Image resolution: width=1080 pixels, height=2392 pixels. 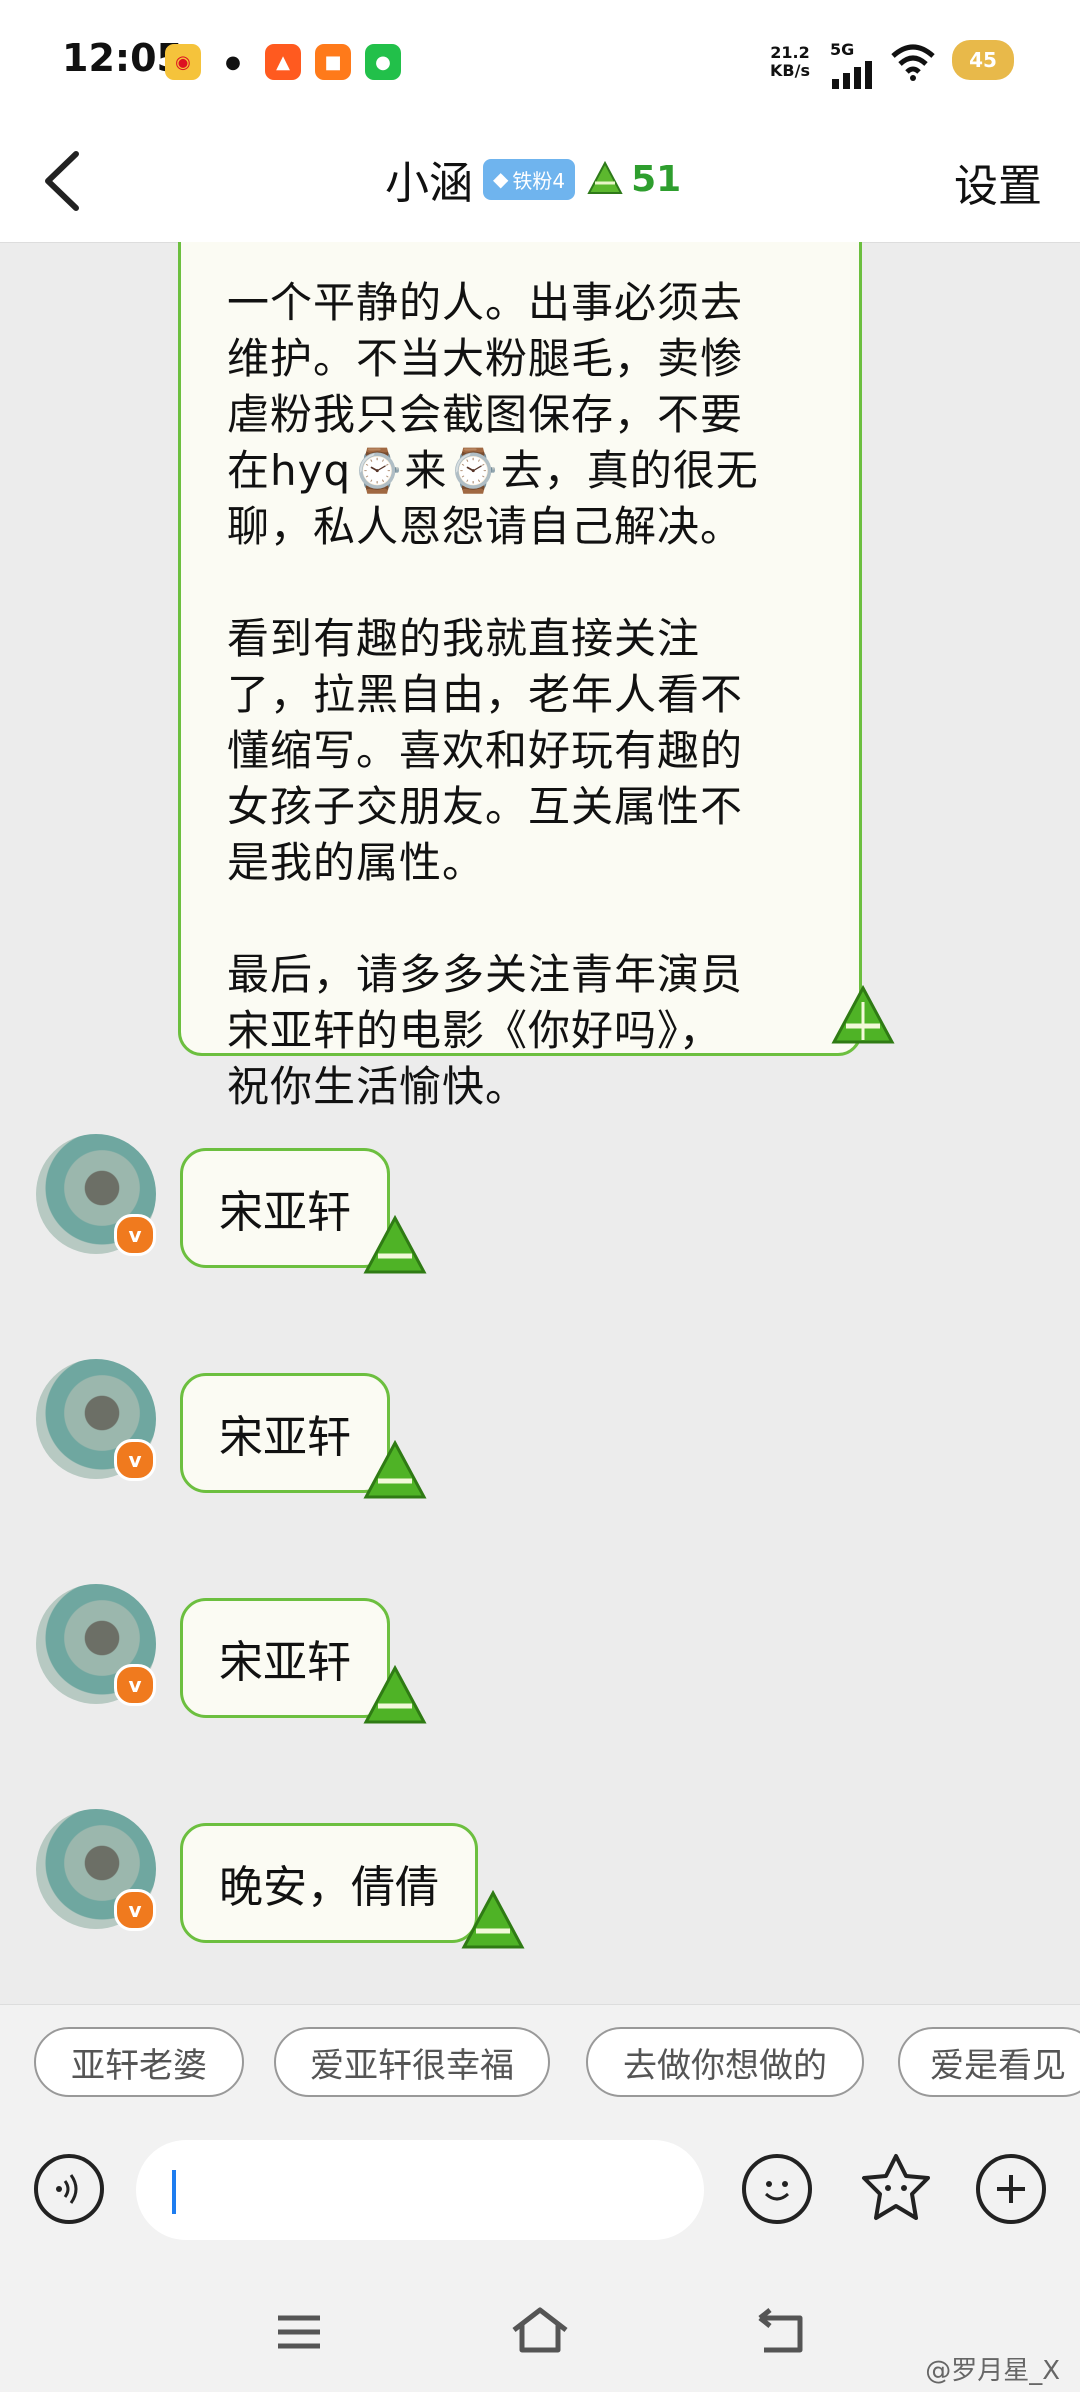 I want to click on quick-reply-chip: 爱是看见, so click(x=989, y=2062).